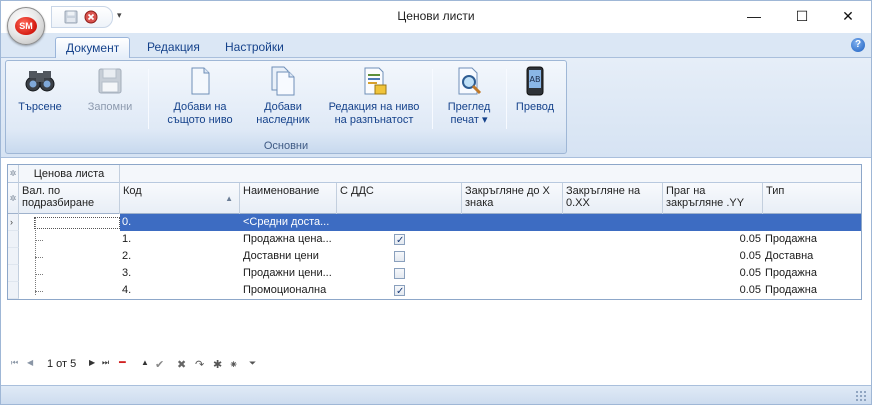  I want to click on tab-document: Документ, so click(93, 48).